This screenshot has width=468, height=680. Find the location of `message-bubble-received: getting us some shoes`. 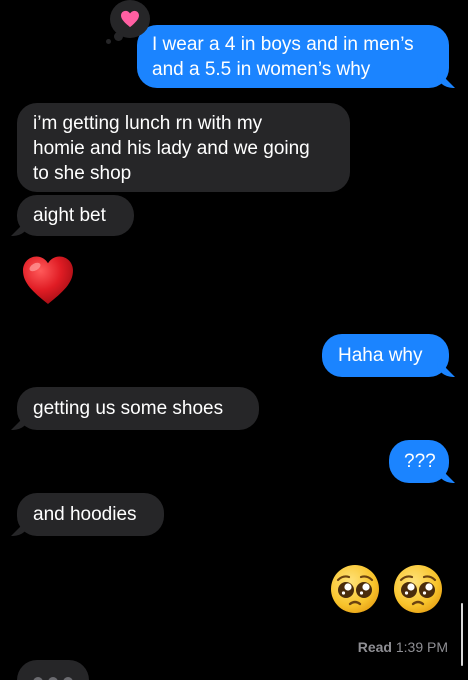

message-bubble-received: getting us some shoes is located at coordinates (138, 408).